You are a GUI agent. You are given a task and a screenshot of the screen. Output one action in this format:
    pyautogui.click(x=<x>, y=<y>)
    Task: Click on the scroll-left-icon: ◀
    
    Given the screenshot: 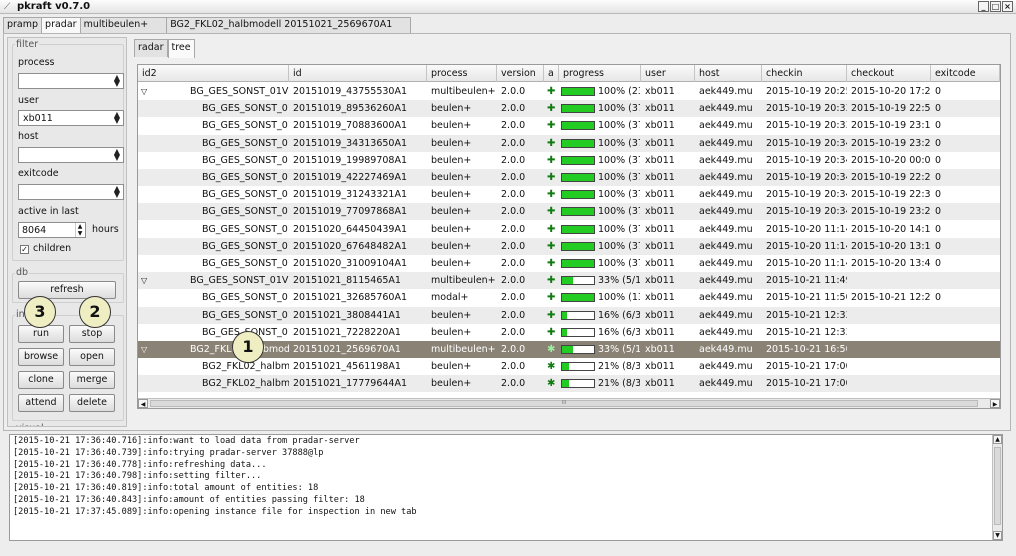 What is the action you would take?
    pyautogui.click(x=143, y=403)
    